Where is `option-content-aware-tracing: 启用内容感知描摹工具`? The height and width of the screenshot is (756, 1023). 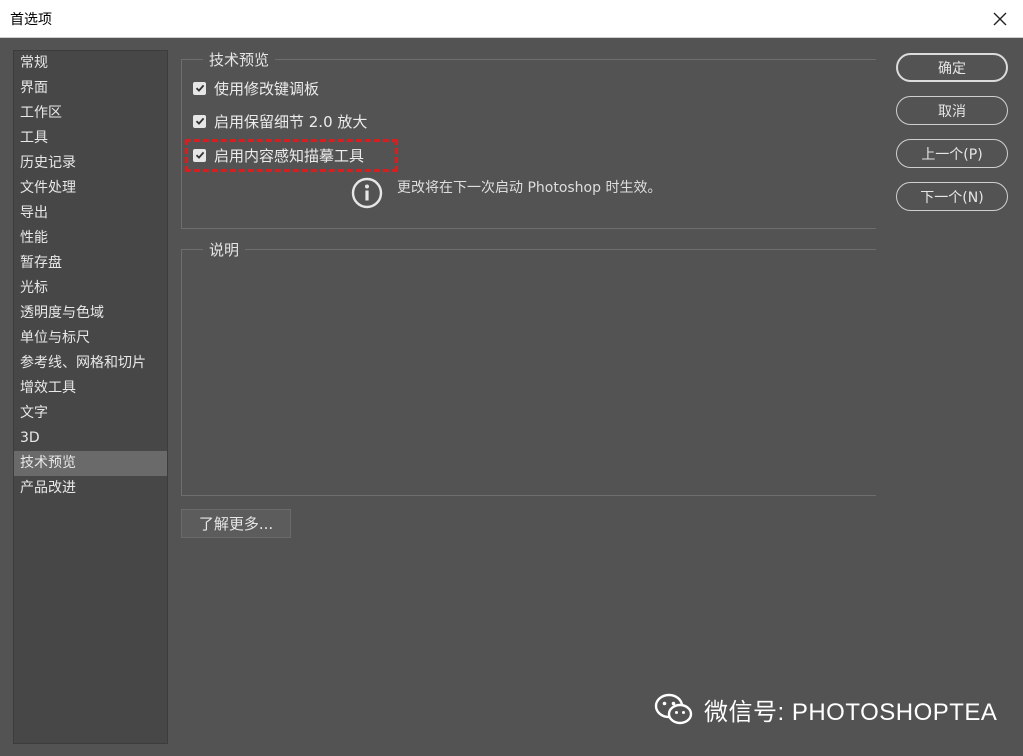 option-content-aware-tracing: 启用内容感知描摹工具 is located at coordinates (278, 155).